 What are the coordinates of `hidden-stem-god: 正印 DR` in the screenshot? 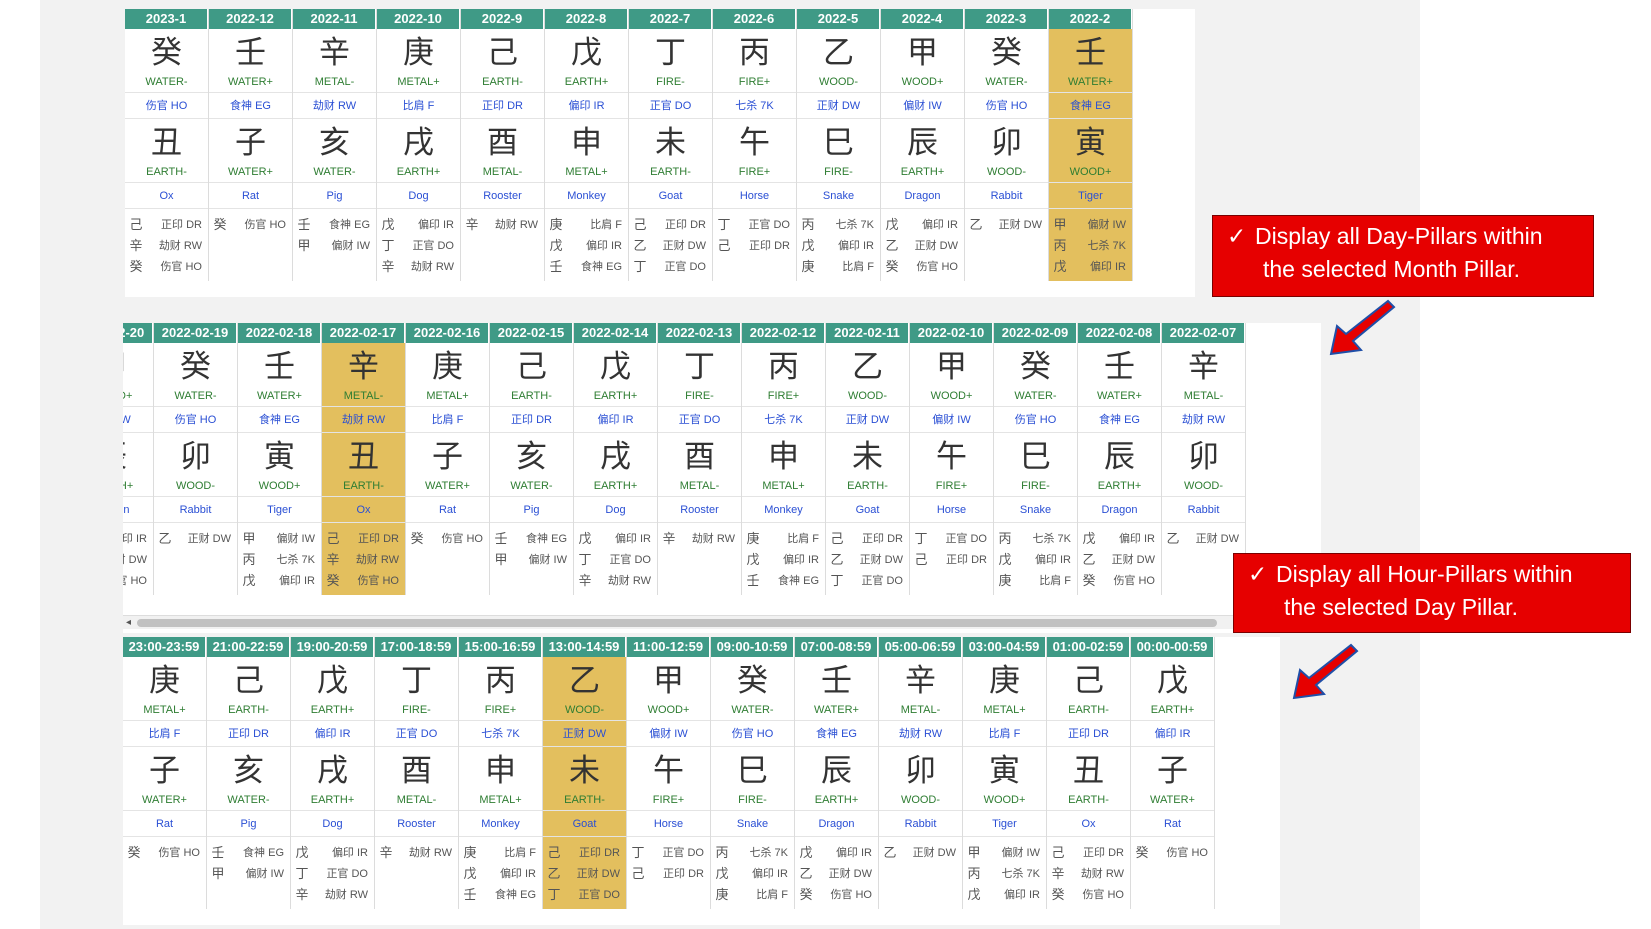 It's located at (378, 539).